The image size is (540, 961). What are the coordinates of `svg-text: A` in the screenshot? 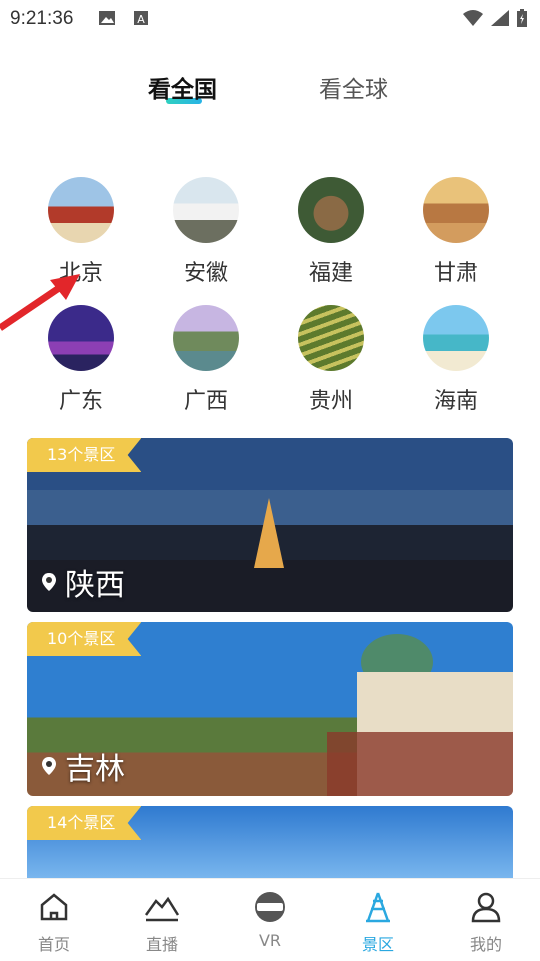 It's located at (141, 19).